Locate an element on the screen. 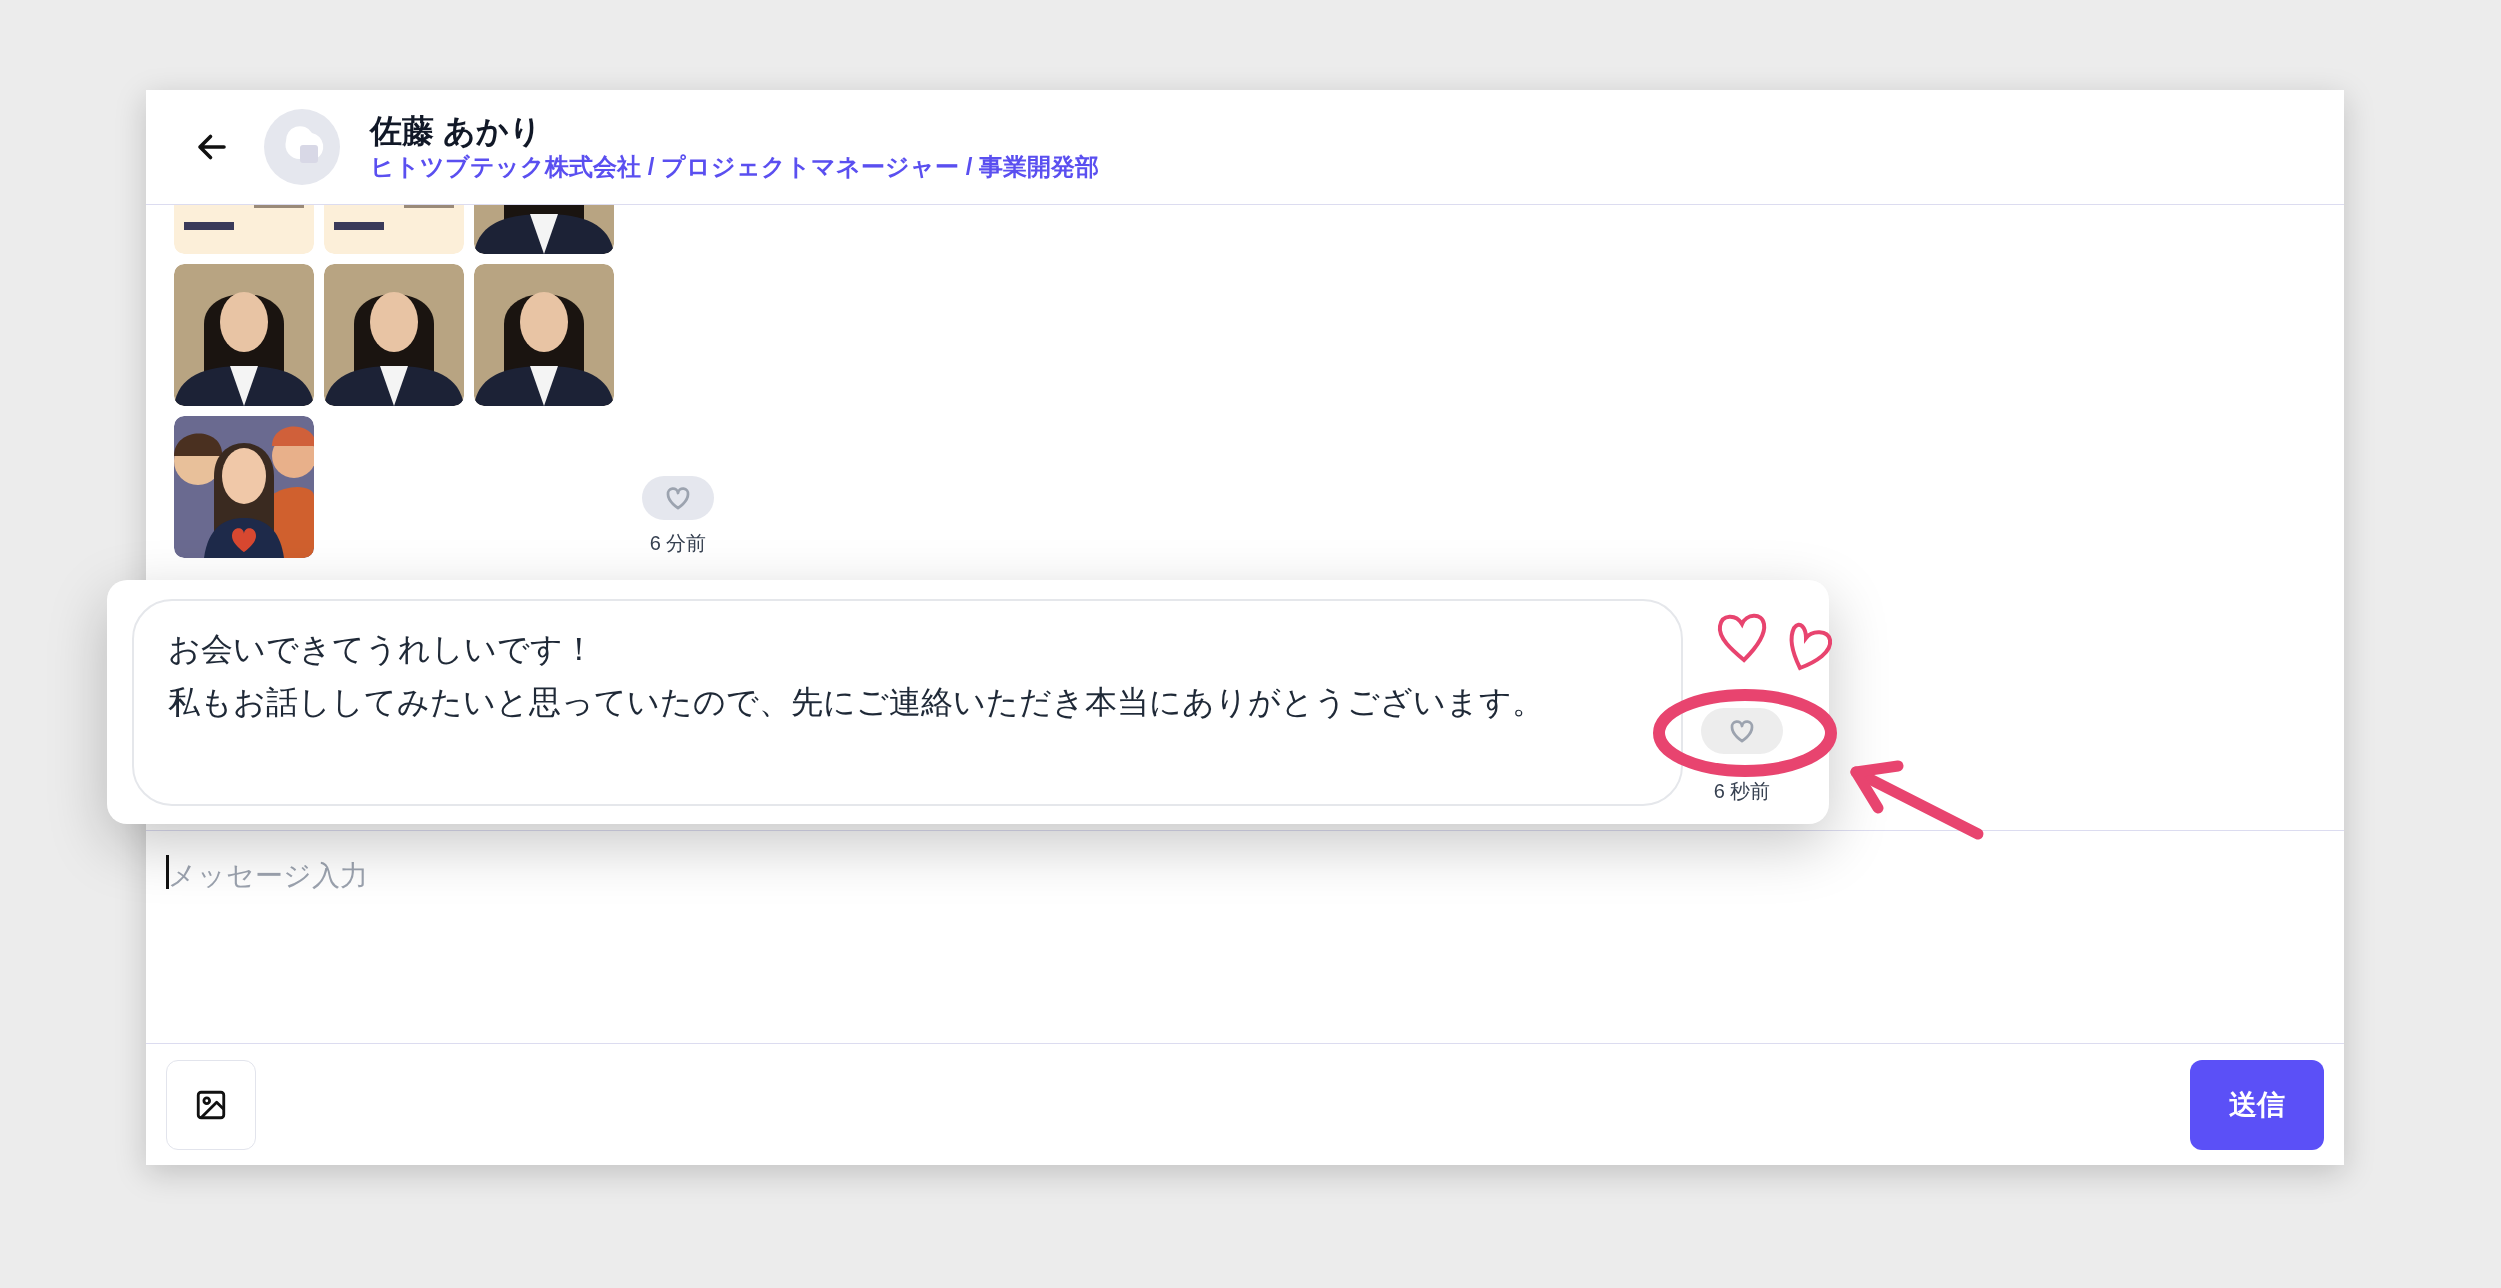 The height and width of the screenshot is (1288, 2501). message-text: 私もお話ししてみたいと思っていたので、先にご連絡いただき本当にありがとうございます。 is located at coordinates (856, 702).